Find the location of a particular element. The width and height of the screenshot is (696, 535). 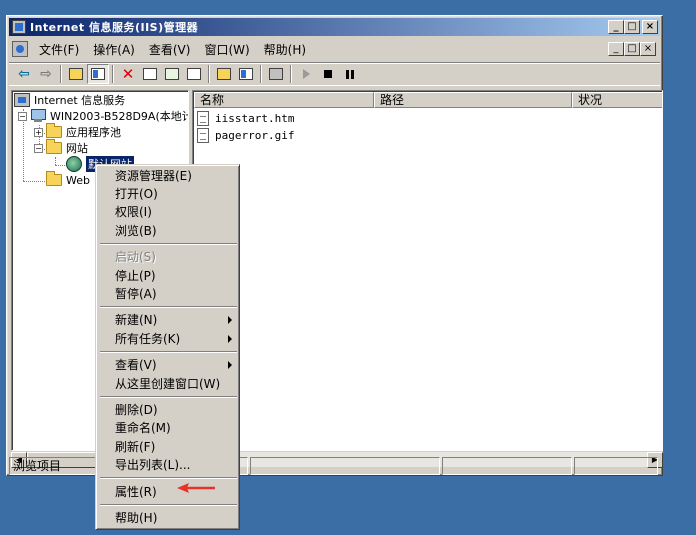

column-header-status: 状况 is located at coordinates (617, 100).